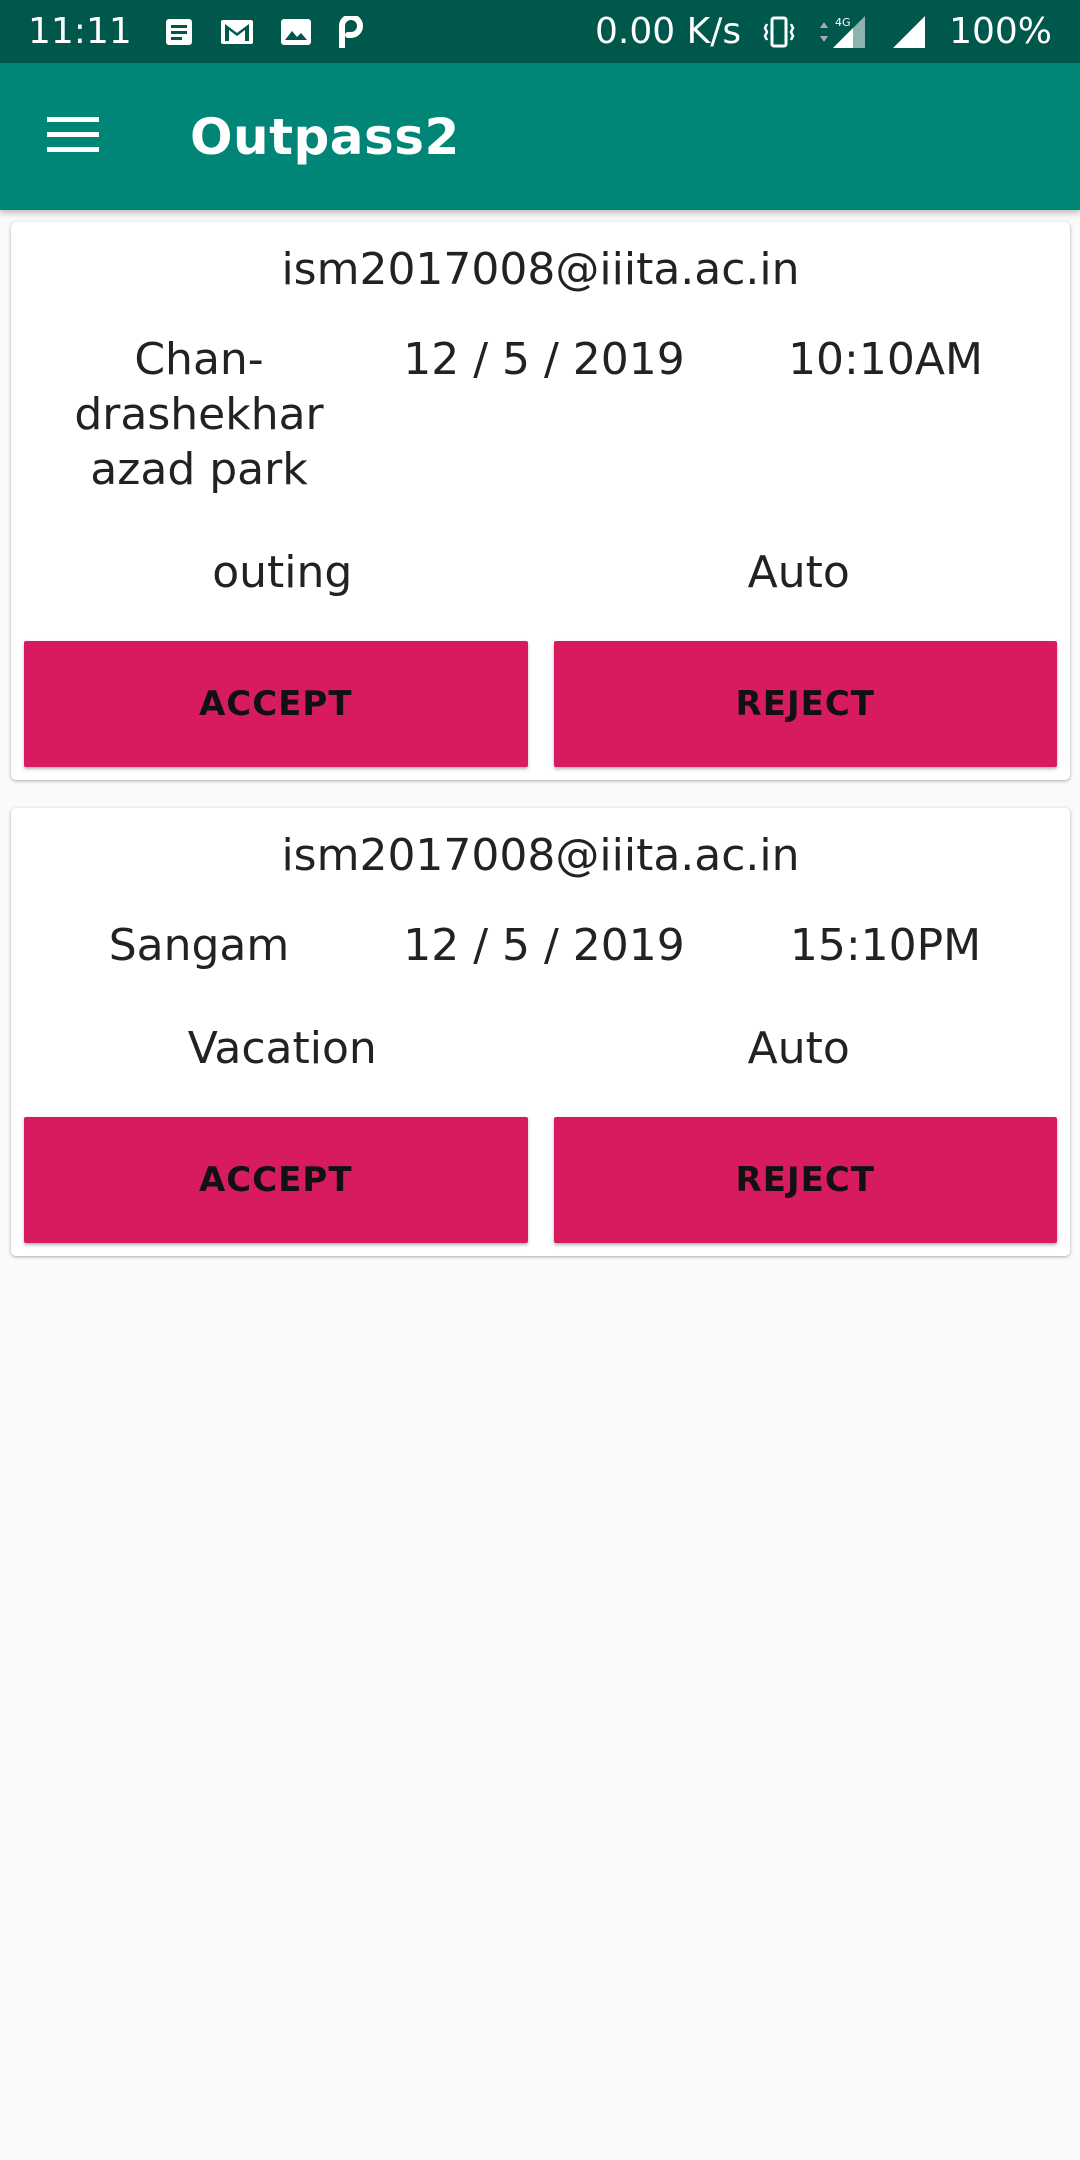  I want to click on app-bar: Outpass2, so click(540, 136).